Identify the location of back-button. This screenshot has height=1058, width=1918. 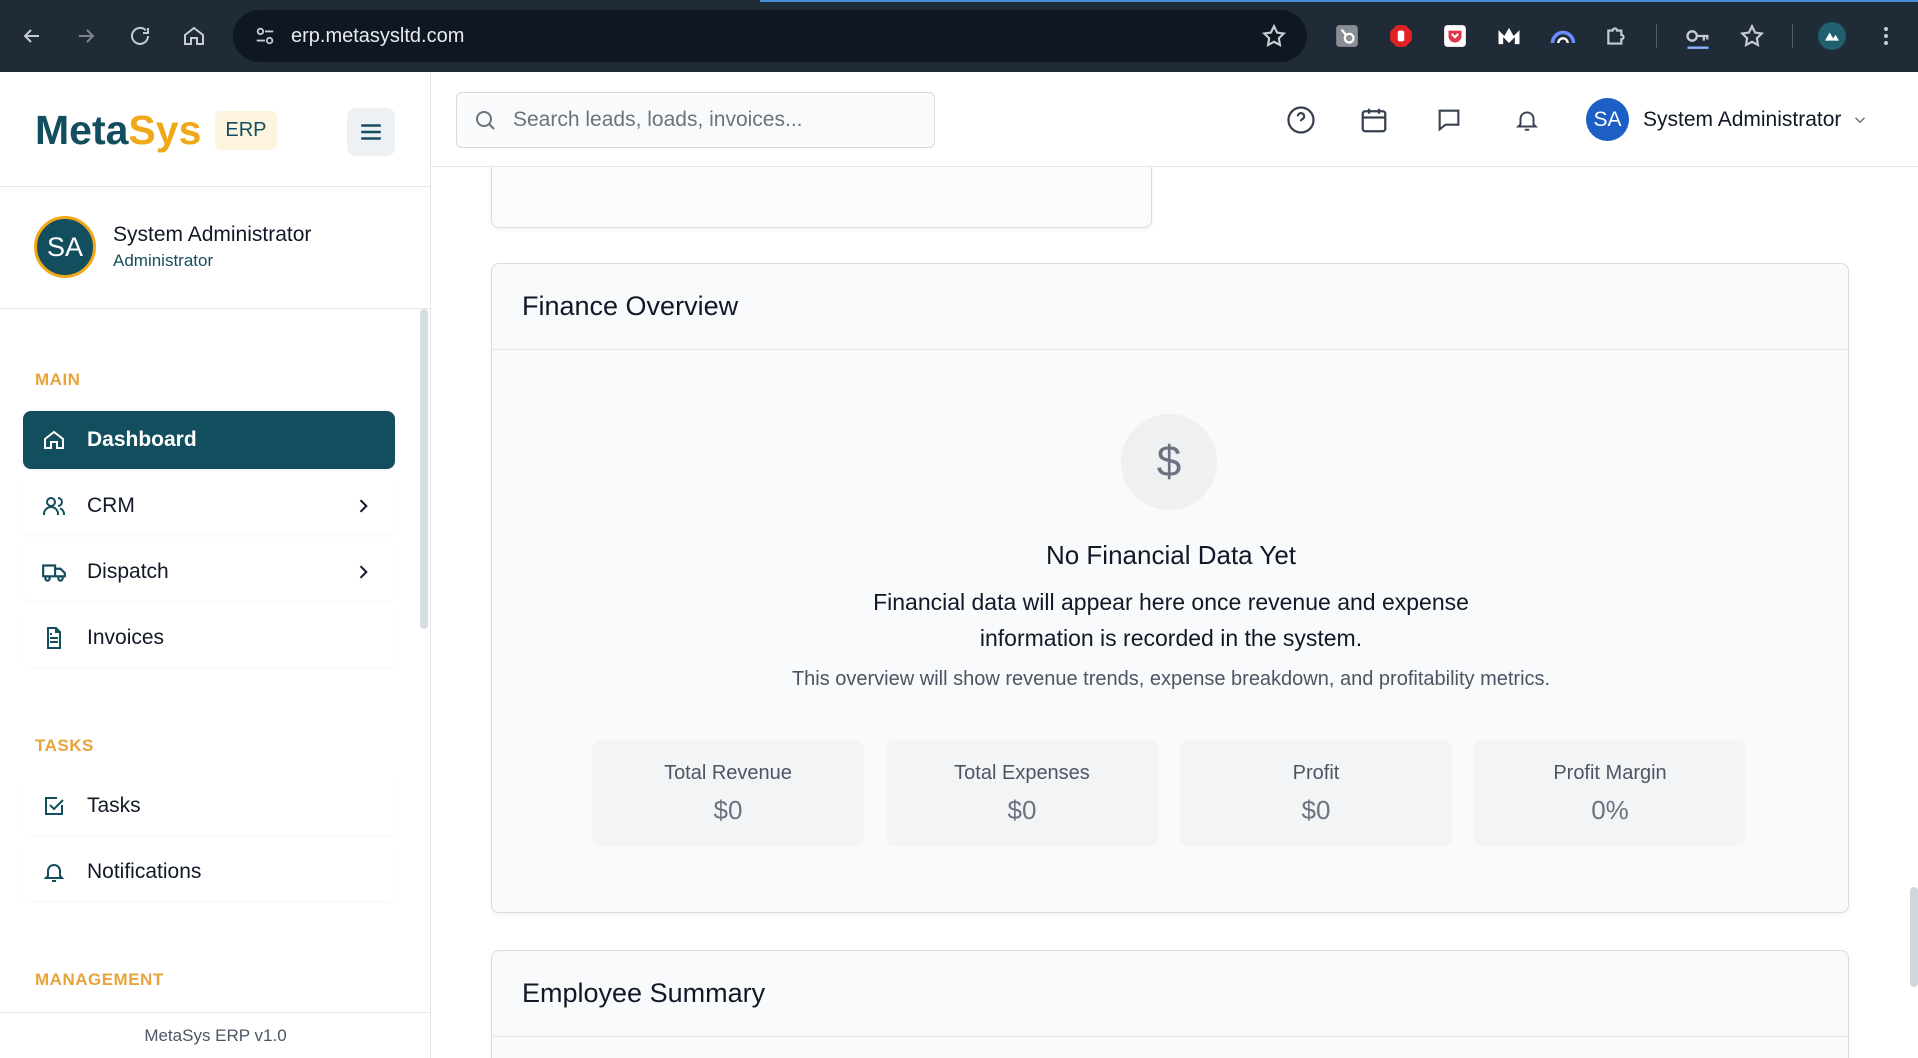
(32, 36).